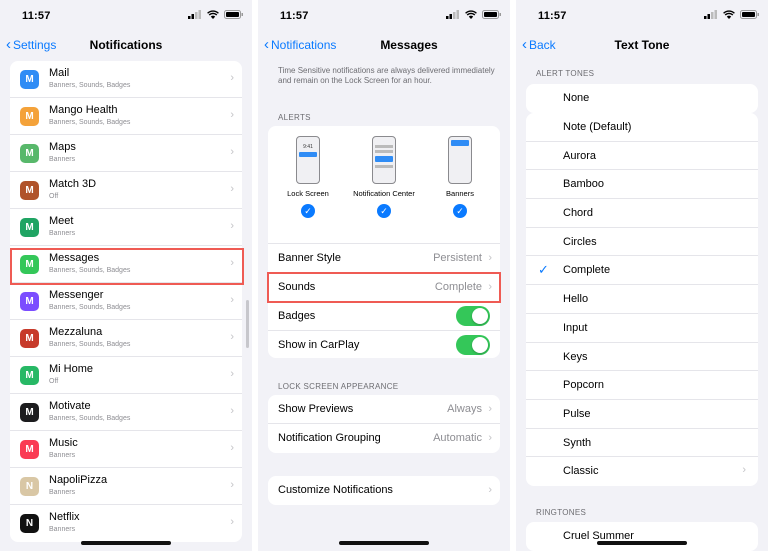 This screenshot has height=551, width=768. Describe the element at coordinates (583, 184) in the screenshot. I see `tone-label: Bamboo` at that location.